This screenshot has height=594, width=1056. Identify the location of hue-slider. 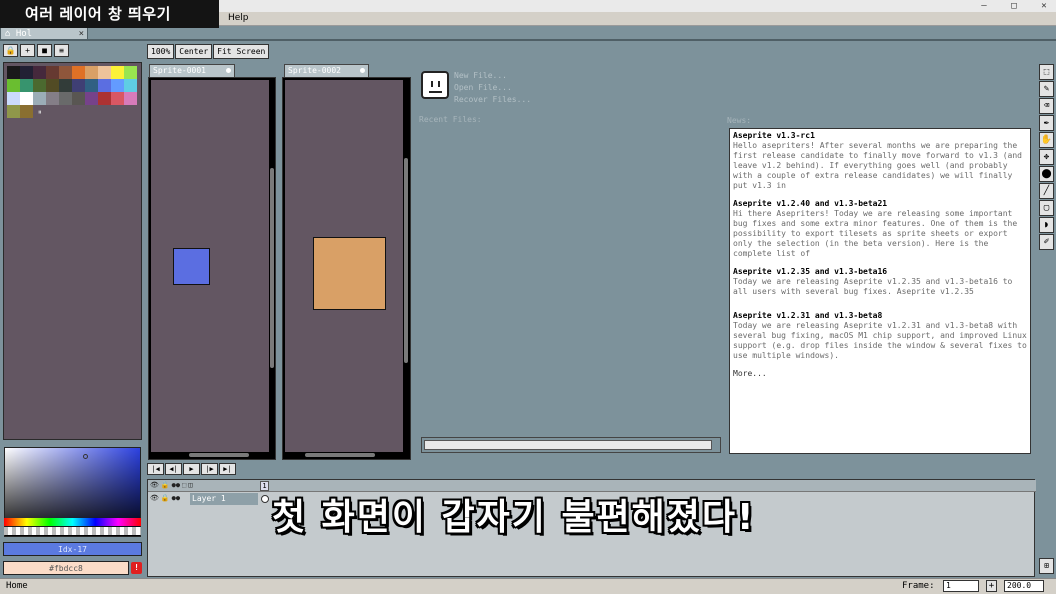
(72, 522).